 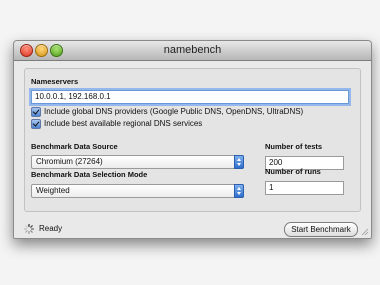 What do you see at coordinates (29, 229) in the screenshot?
I see `spinner-icon` at bounding box center [29, 229].